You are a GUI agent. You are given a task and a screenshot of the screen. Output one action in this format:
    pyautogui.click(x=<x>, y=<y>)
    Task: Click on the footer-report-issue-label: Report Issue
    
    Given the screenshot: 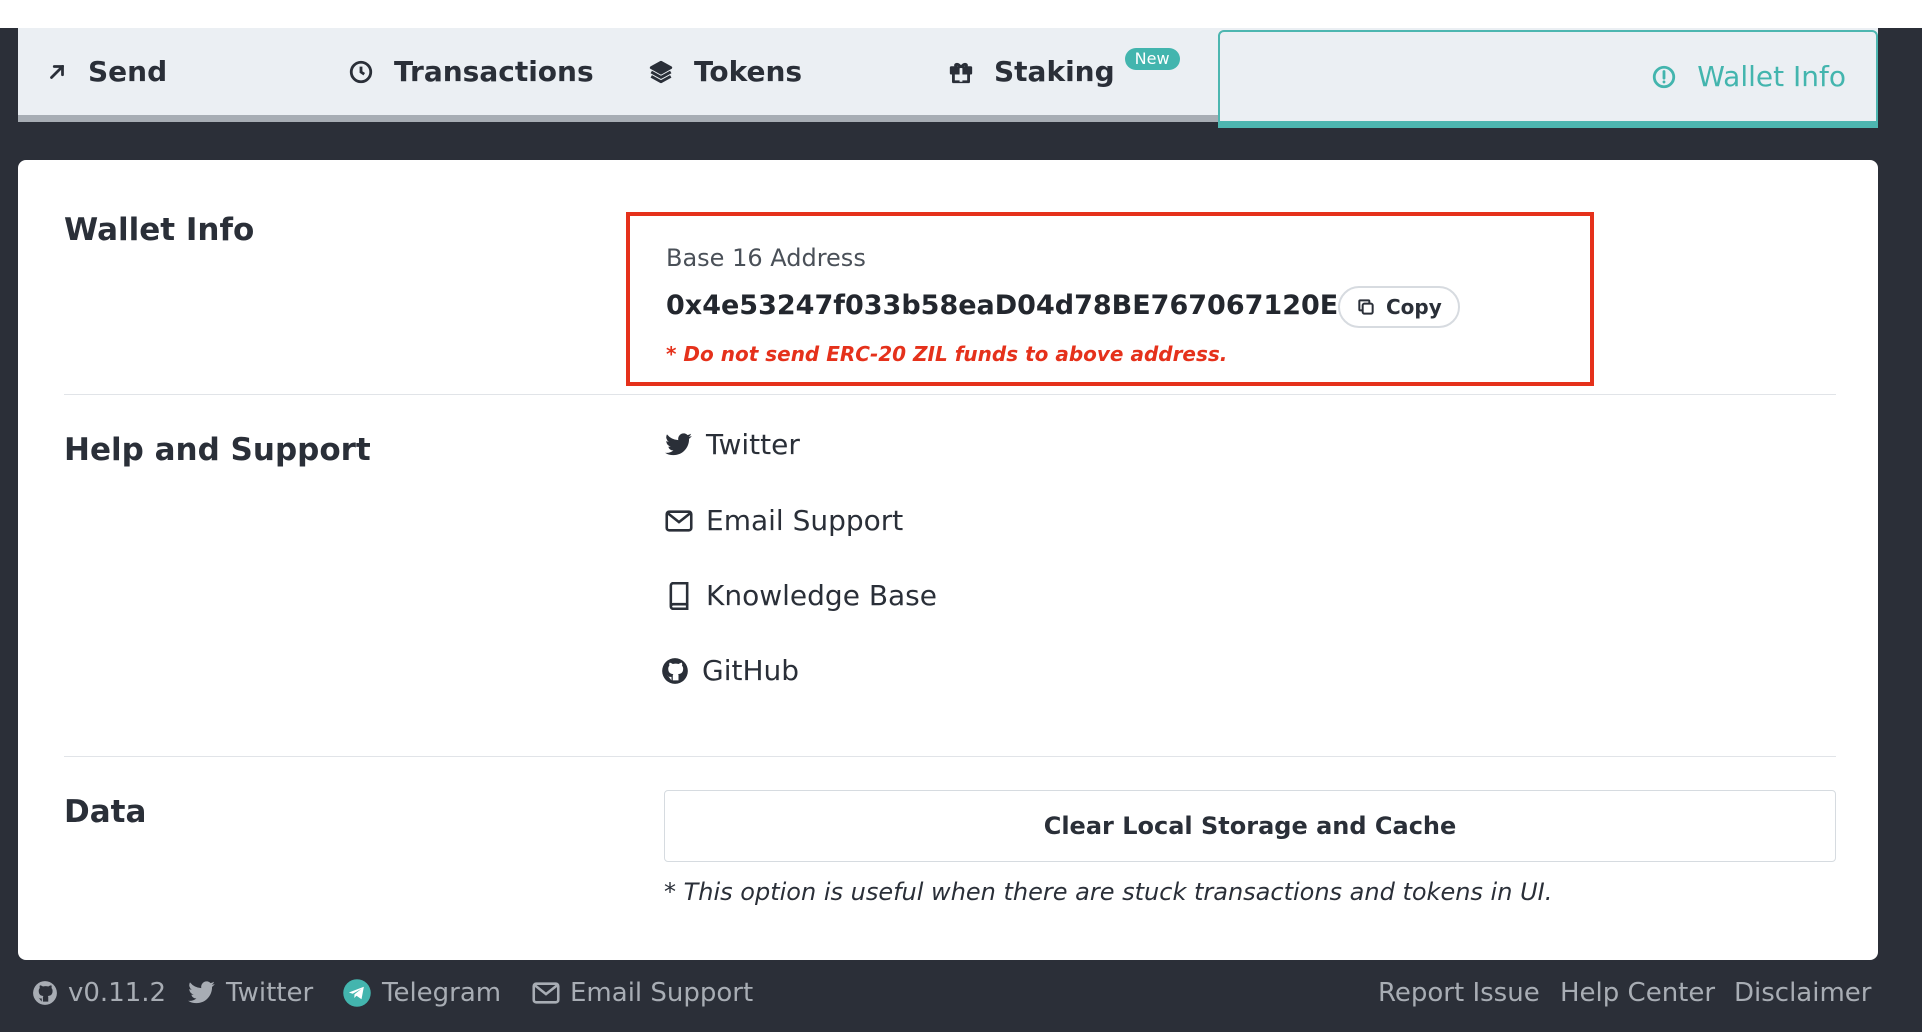 What is the action you would take?
    pyautogui.click(x=1459, y=993)
    